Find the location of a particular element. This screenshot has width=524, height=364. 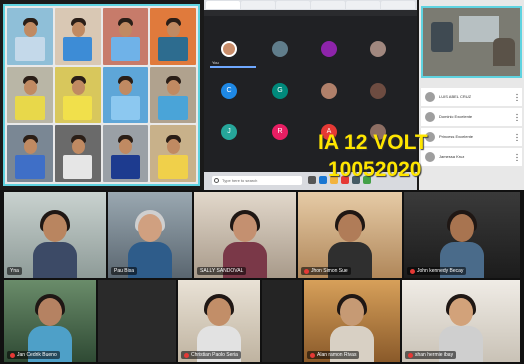

video-tile: shan hermie ibay is located at coordinates (461, 321).